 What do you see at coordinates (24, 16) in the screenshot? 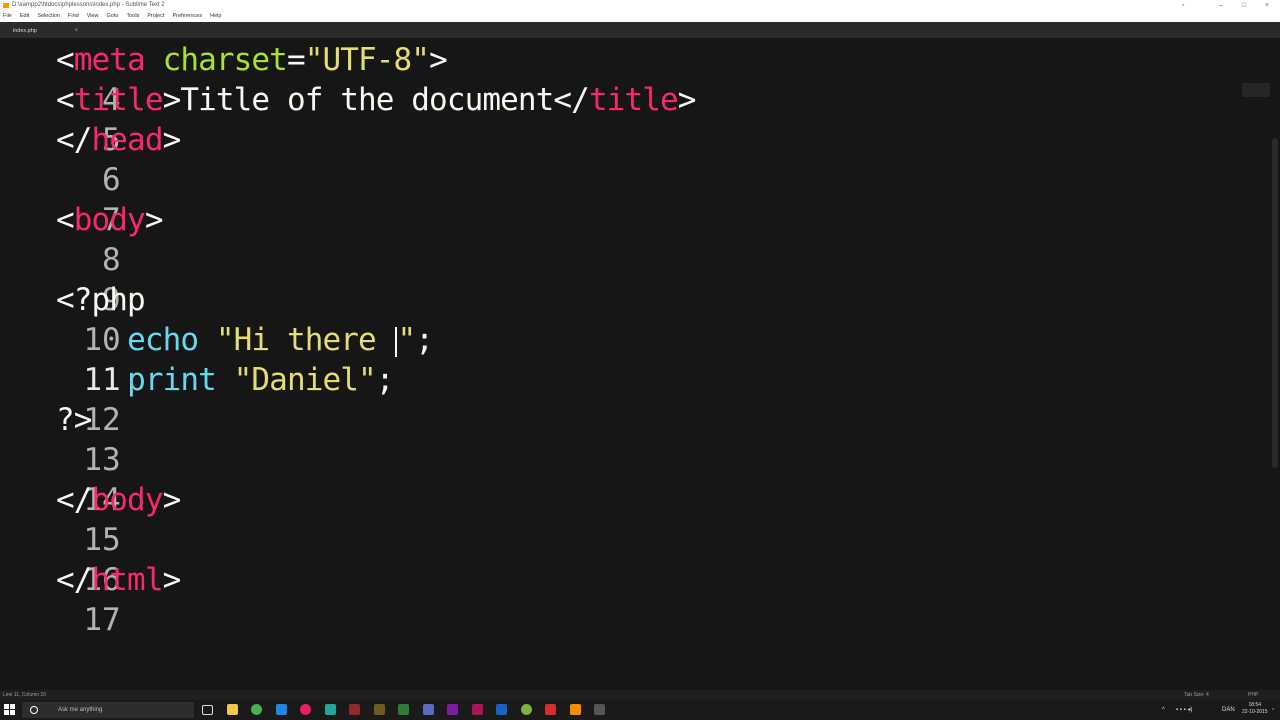
I see `menu-edit: Edit` at bounding box center [24, 16].